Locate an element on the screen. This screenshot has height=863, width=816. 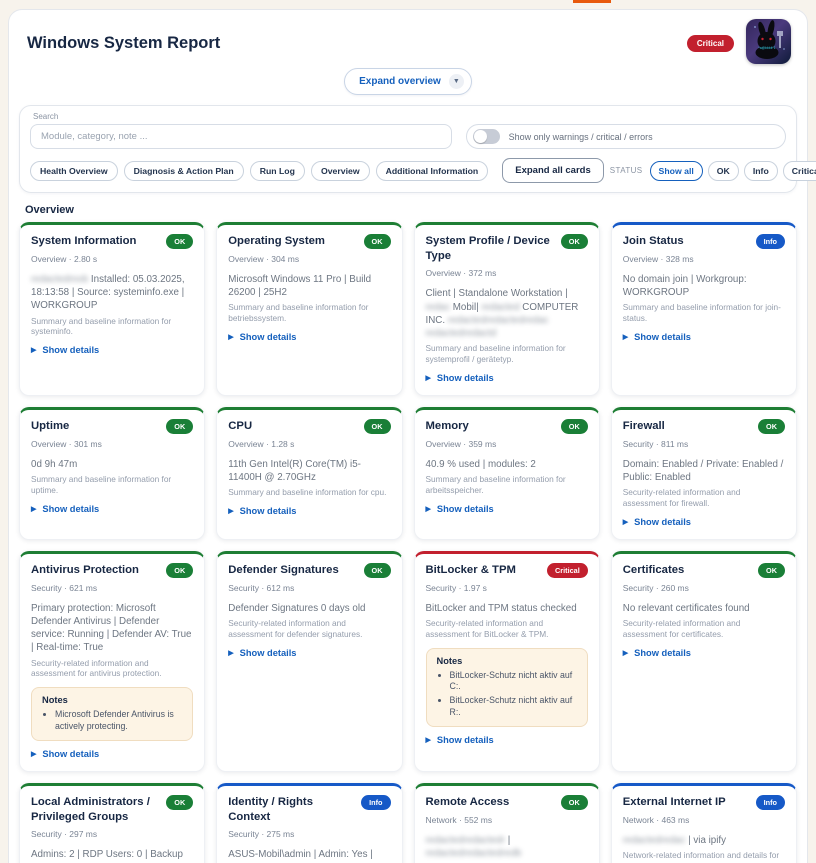
card-title: Identity / Rights Context is located at coordinates (270, 809).